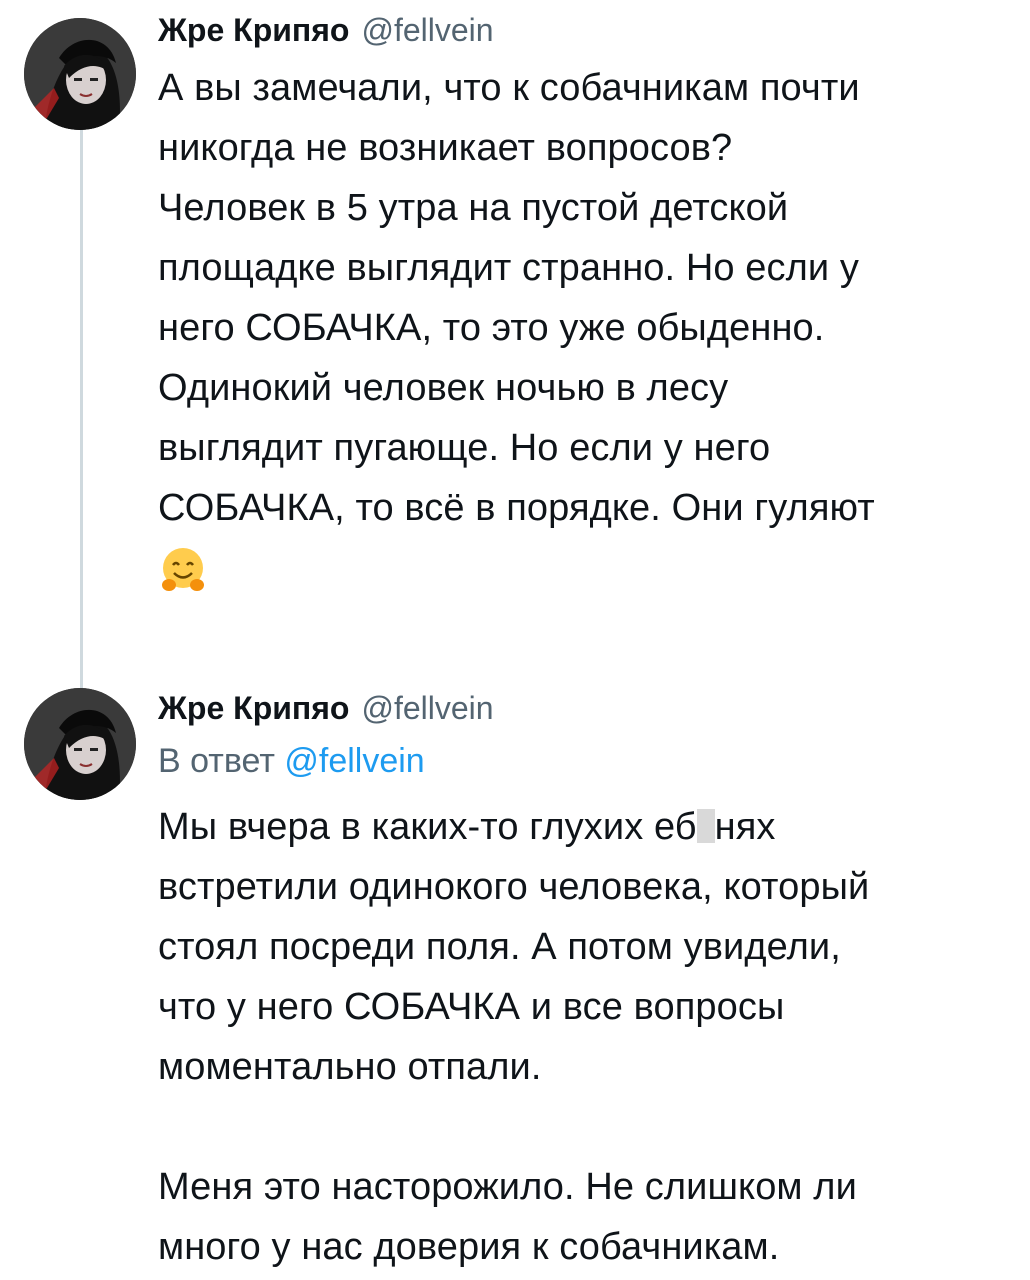  Describe the element at coordinates (443, 388) in the screenshot. I see `text-line: Одинокий человек ночью в лесу` at that location.